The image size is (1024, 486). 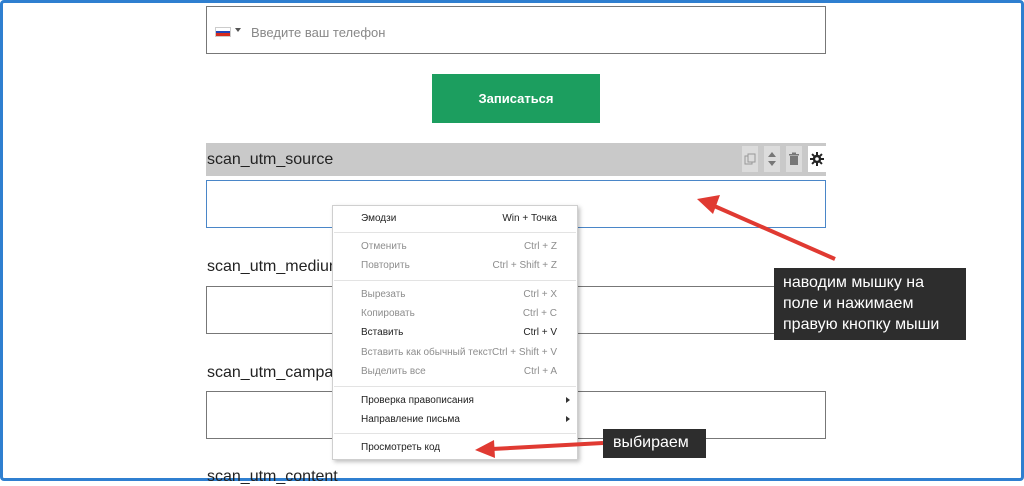 I want to click on choose-callout: выбираем, so click(x=654, y=443).